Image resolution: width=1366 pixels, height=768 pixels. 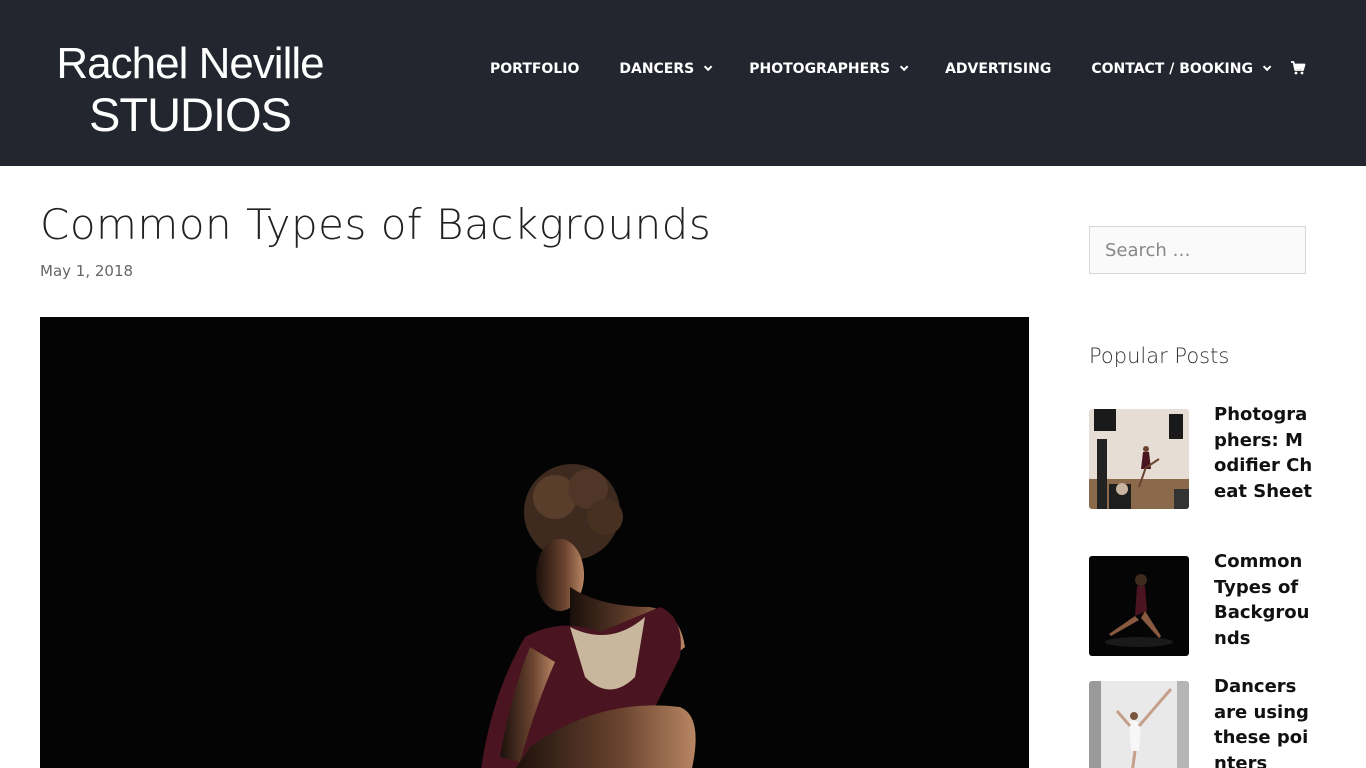 I want to click on cart-icon, so click(x=1298, y=68).